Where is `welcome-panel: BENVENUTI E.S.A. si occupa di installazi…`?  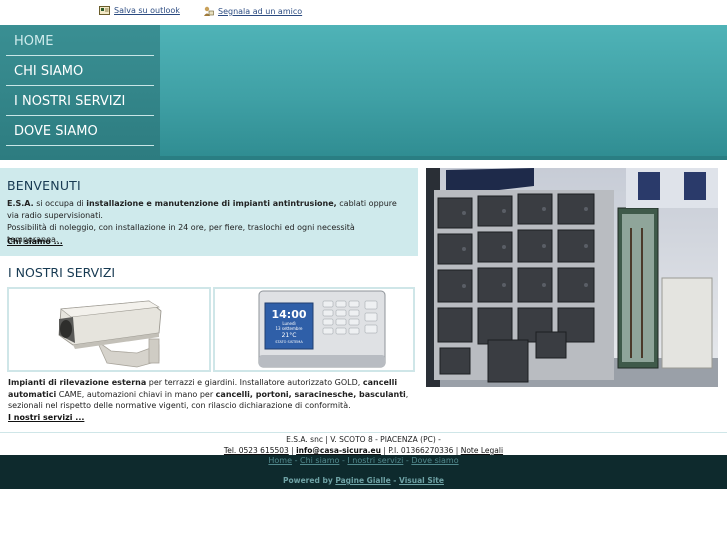 welcome-panel: BENVENUTI E.S.A. si occupa di installazi… is located at coordinates (209, 212).